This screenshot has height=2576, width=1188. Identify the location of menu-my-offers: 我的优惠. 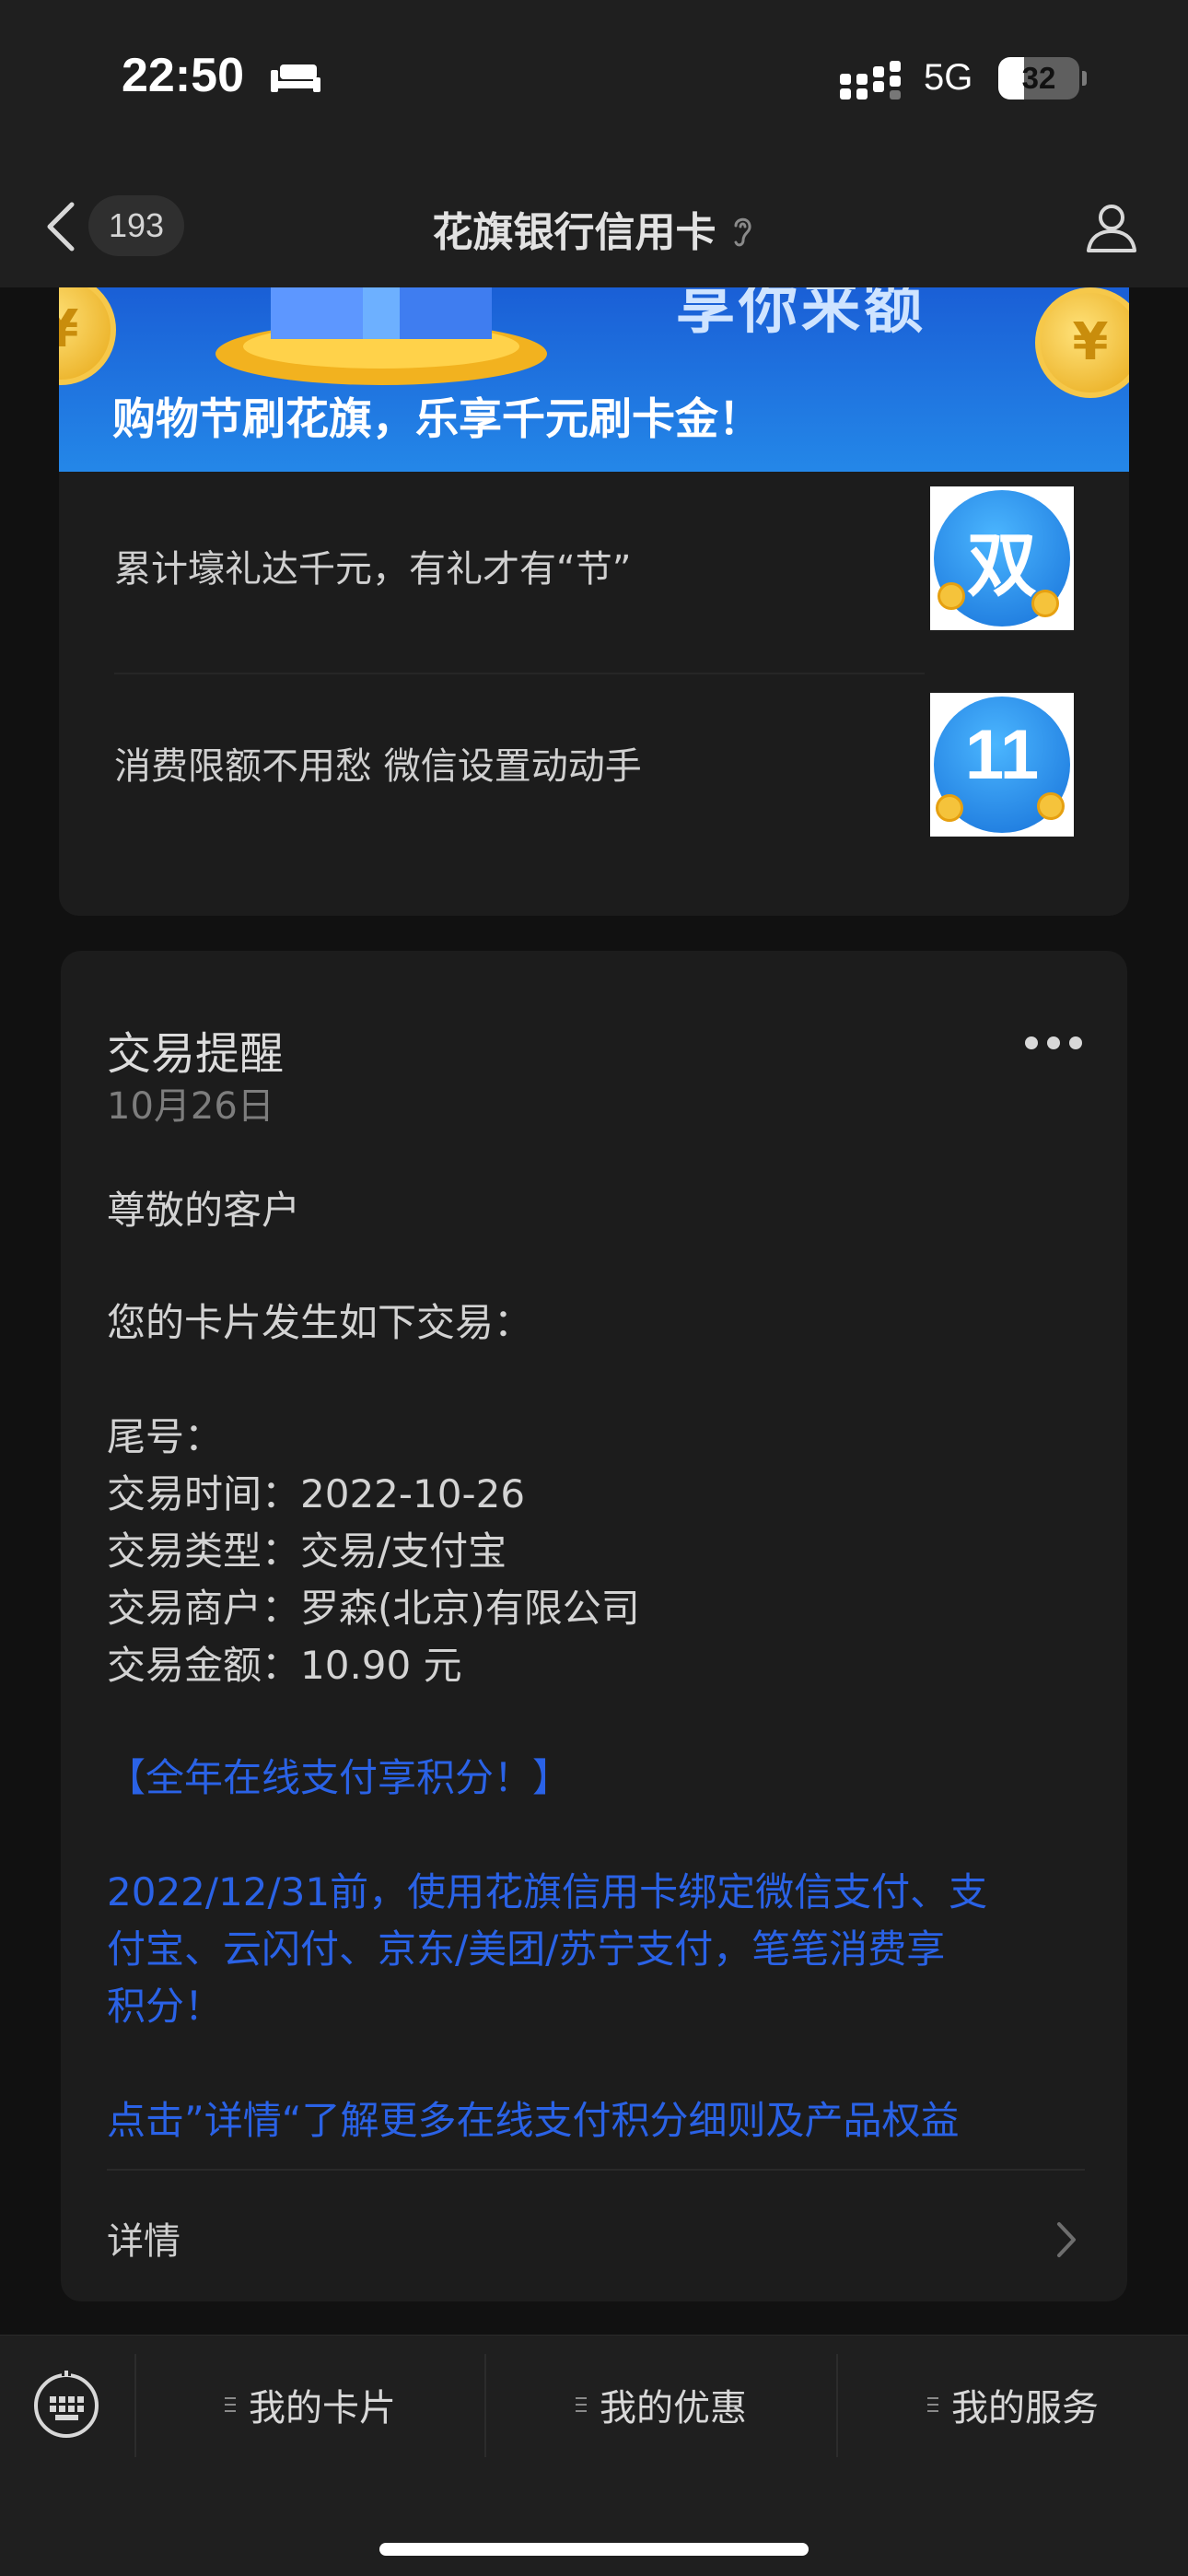
(661, 2405).